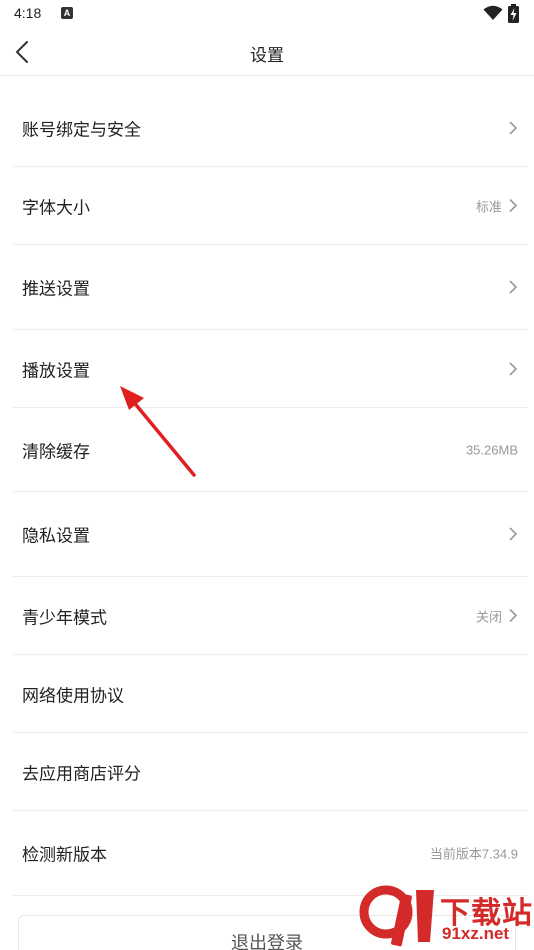 The height and width of the screenshot is (950, 534). What do you see at coordinates (488, 206) in the screenshot?
I see `font-size-value: 标准` at bounding box center [488, 206].